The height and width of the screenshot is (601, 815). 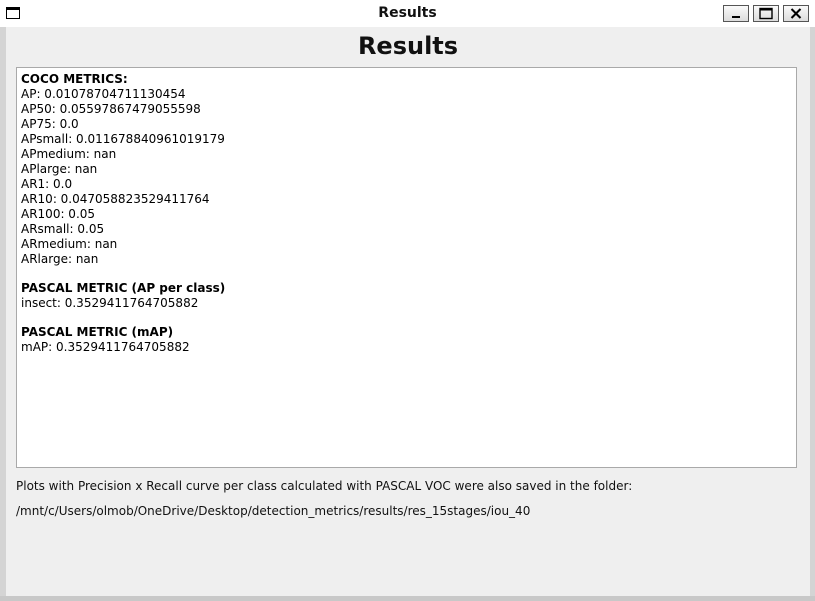 I want to click on metric-line: ARmedium: nan, so click(x=69, y=244).